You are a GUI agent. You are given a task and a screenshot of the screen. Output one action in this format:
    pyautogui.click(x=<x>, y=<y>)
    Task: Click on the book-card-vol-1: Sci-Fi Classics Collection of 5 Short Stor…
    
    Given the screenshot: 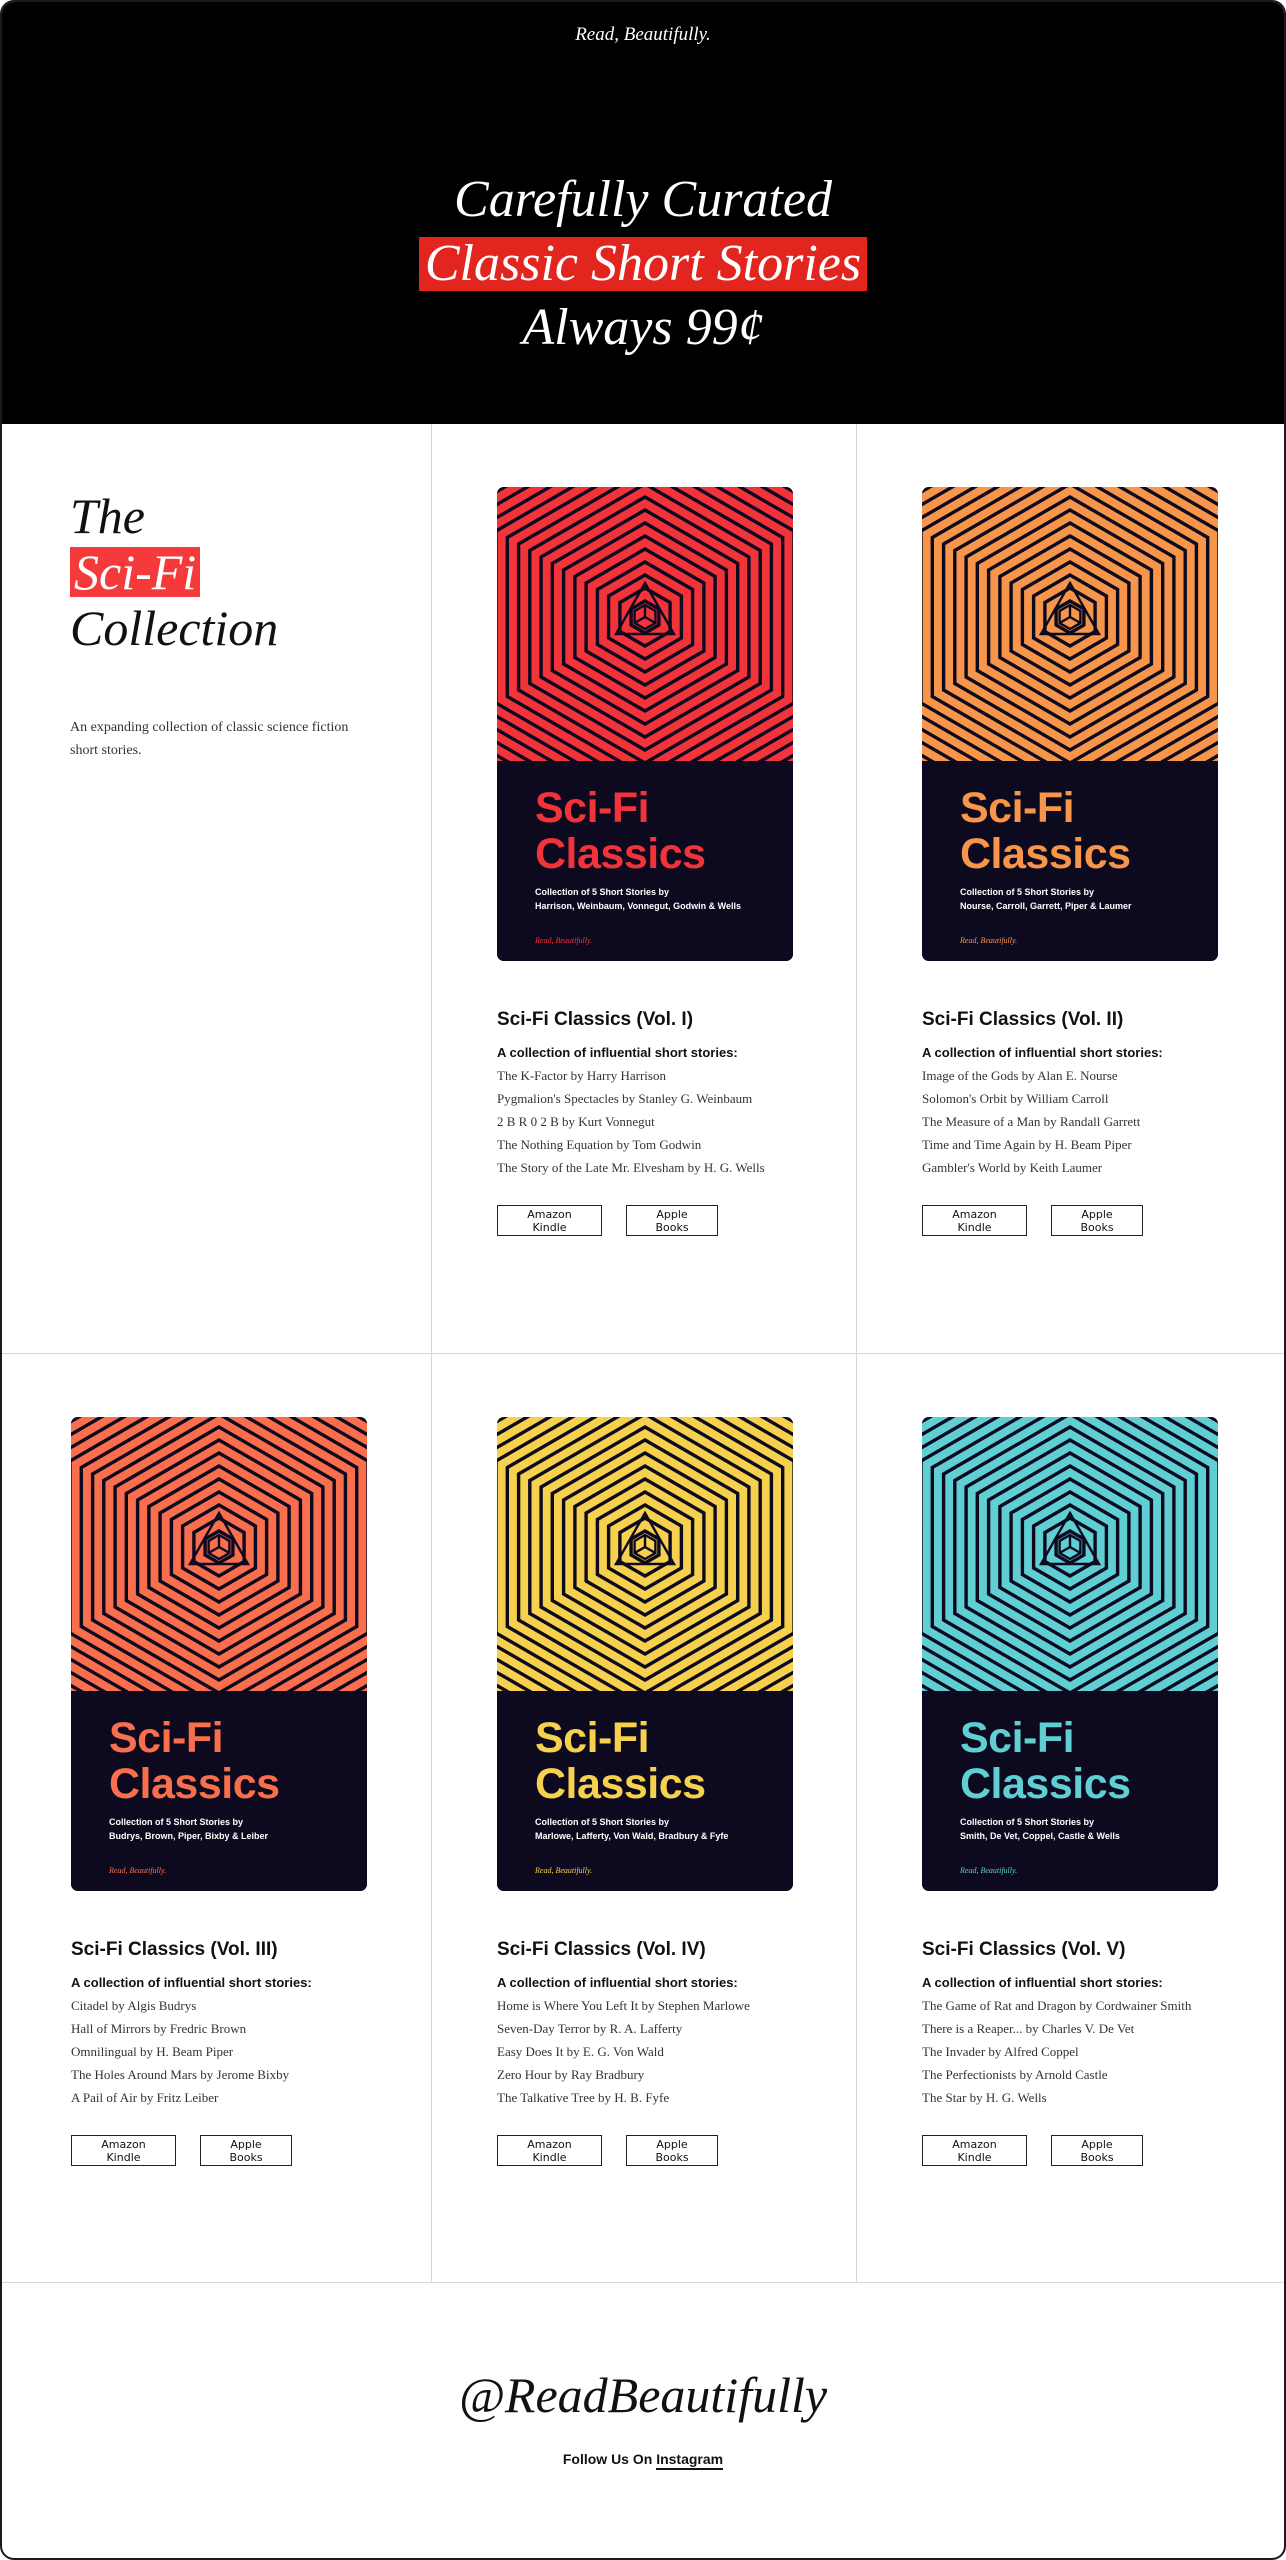 What is the action you would take?
    pyautogui.click(x=647, y=861)
    